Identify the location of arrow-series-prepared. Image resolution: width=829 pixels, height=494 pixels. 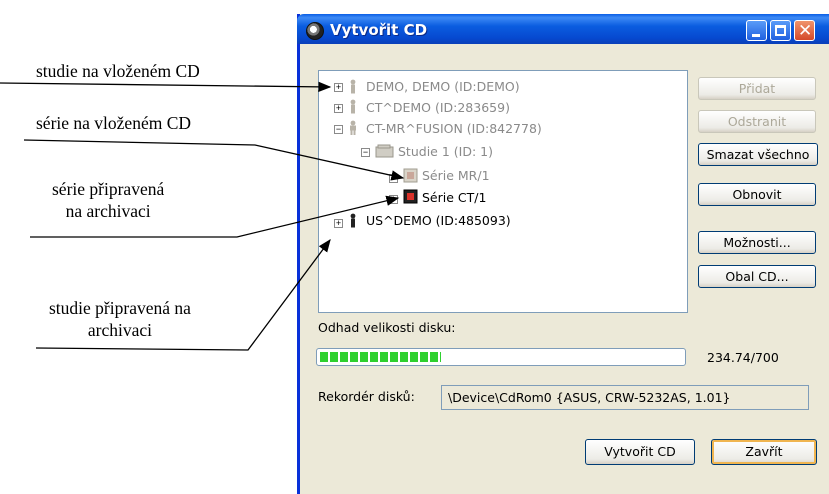
(215, 216).